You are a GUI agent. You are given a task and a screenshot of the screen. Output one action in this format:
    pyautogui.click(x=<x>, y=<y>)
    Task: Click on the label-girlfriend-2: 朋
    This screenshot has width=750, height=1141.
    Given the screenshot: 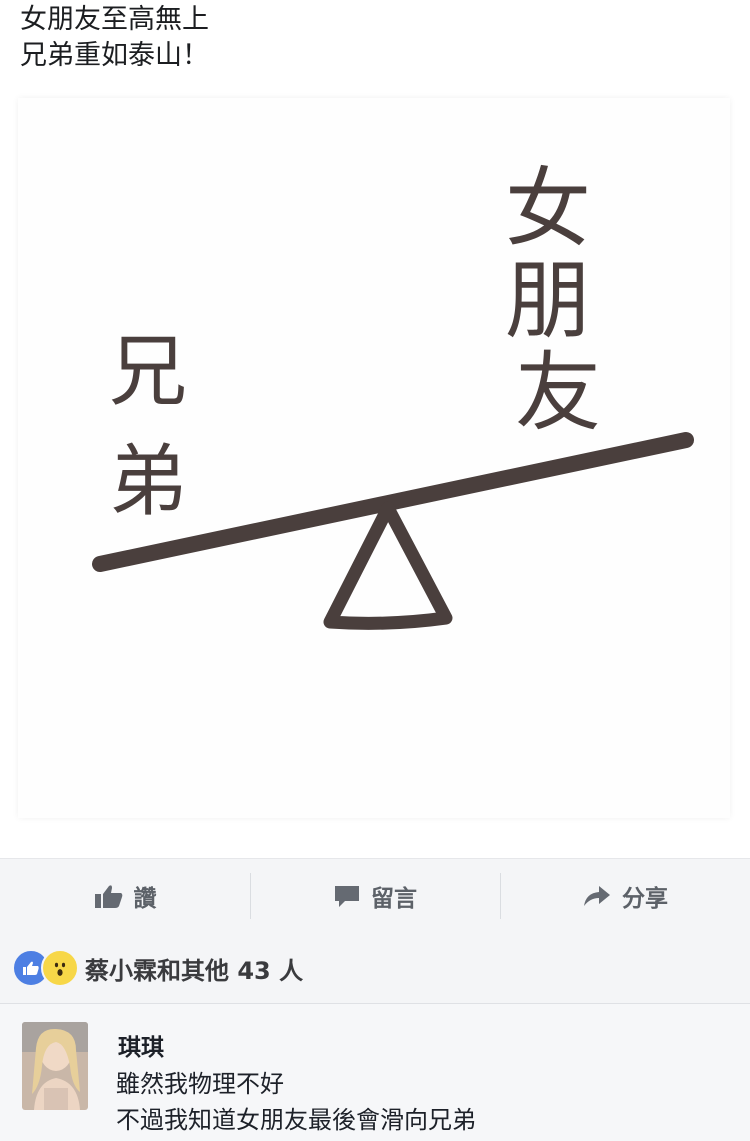 What is the action you would take?
    pyautogui.click(x=548, y=301)
    